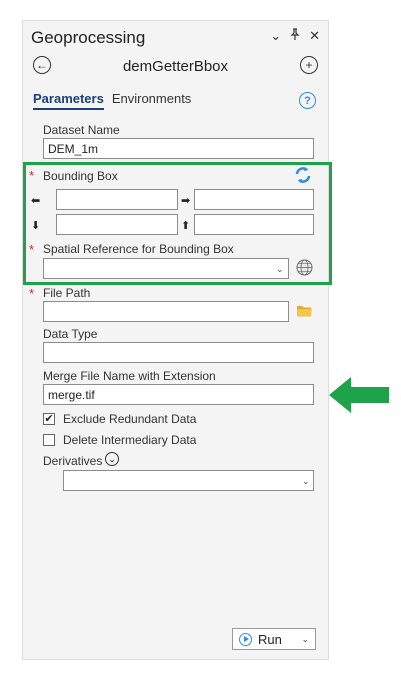 The width and height of the screenshot is (401, 682). I want to click on bbox-bottom-input, so click(117, 224).